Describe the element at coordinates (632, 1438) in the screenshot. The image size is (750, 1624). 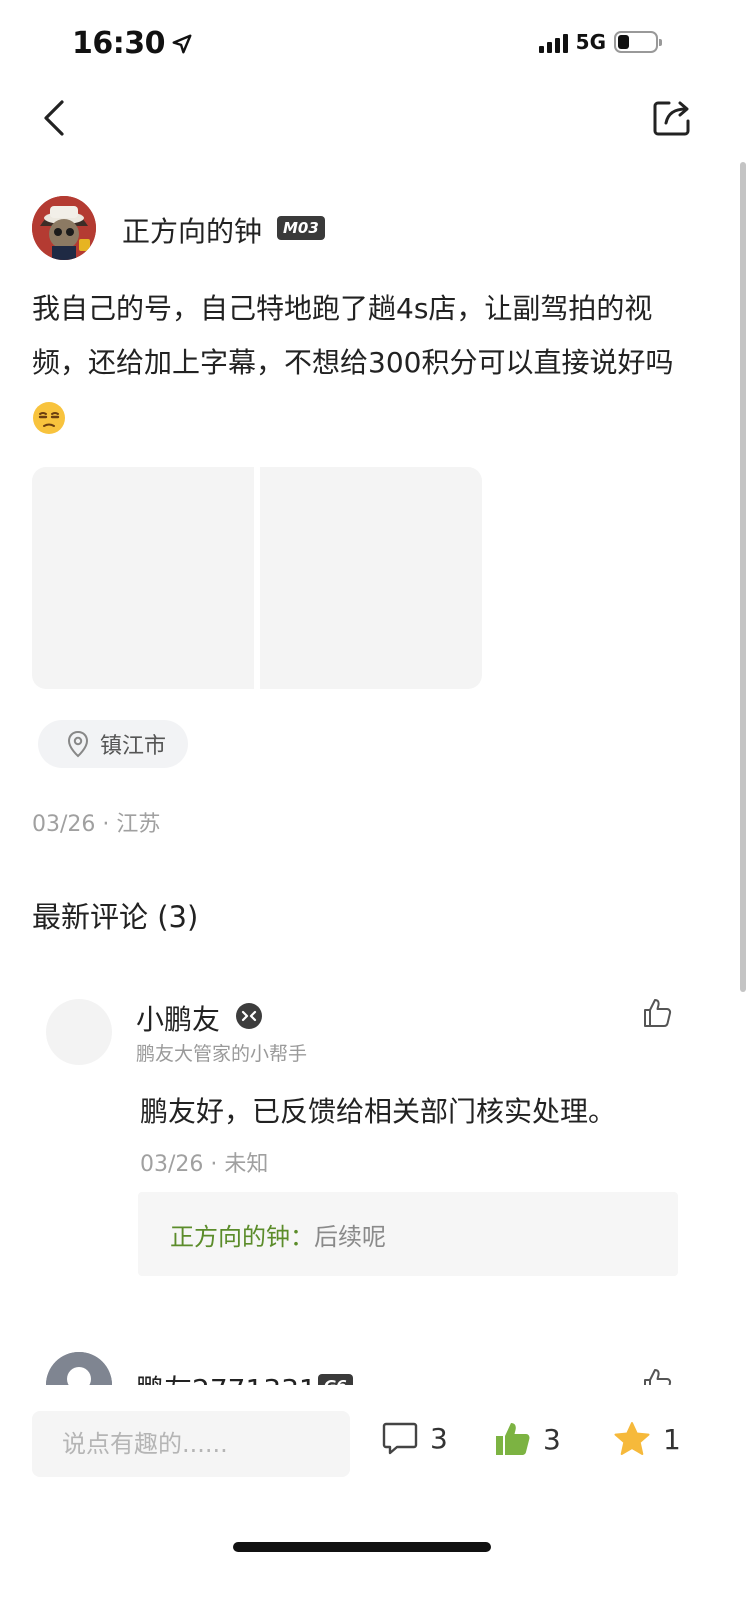
I see `star-icon` at that location.